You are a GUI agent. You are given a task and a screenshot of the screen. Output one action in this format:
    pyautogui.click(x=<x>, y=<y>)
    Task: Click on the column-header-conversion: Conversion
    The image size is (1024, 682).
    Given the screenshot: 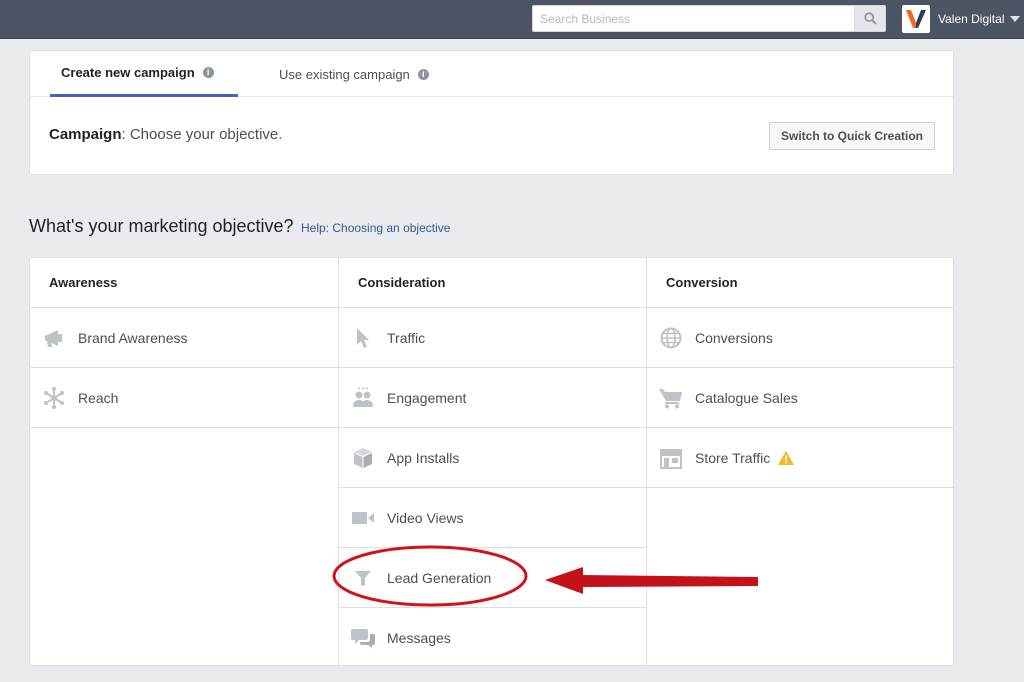 What is the action you would take?
    pyautogui.click(x=800, y=283)
    